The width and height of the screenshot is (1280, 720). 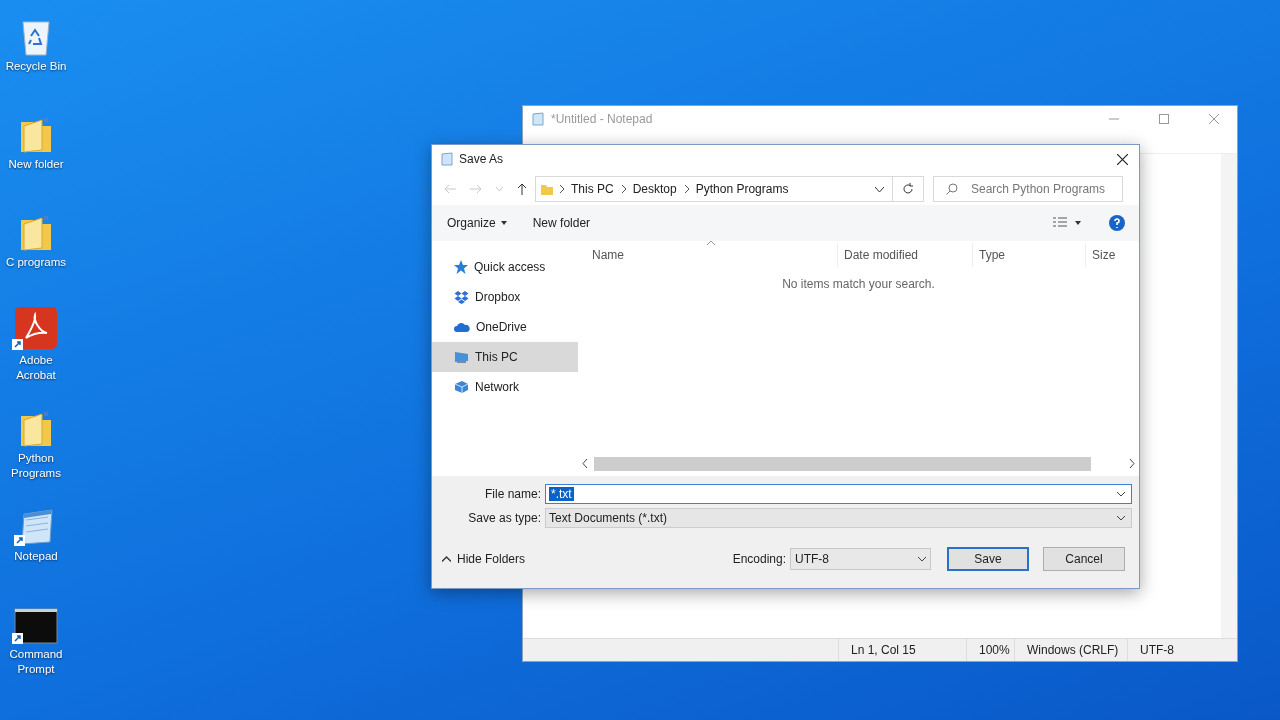 What do you see at coordinates (902, 650) in the screenshot?
I see `status-item: Ln 1, Col 15` at bounding box center [902, 650].